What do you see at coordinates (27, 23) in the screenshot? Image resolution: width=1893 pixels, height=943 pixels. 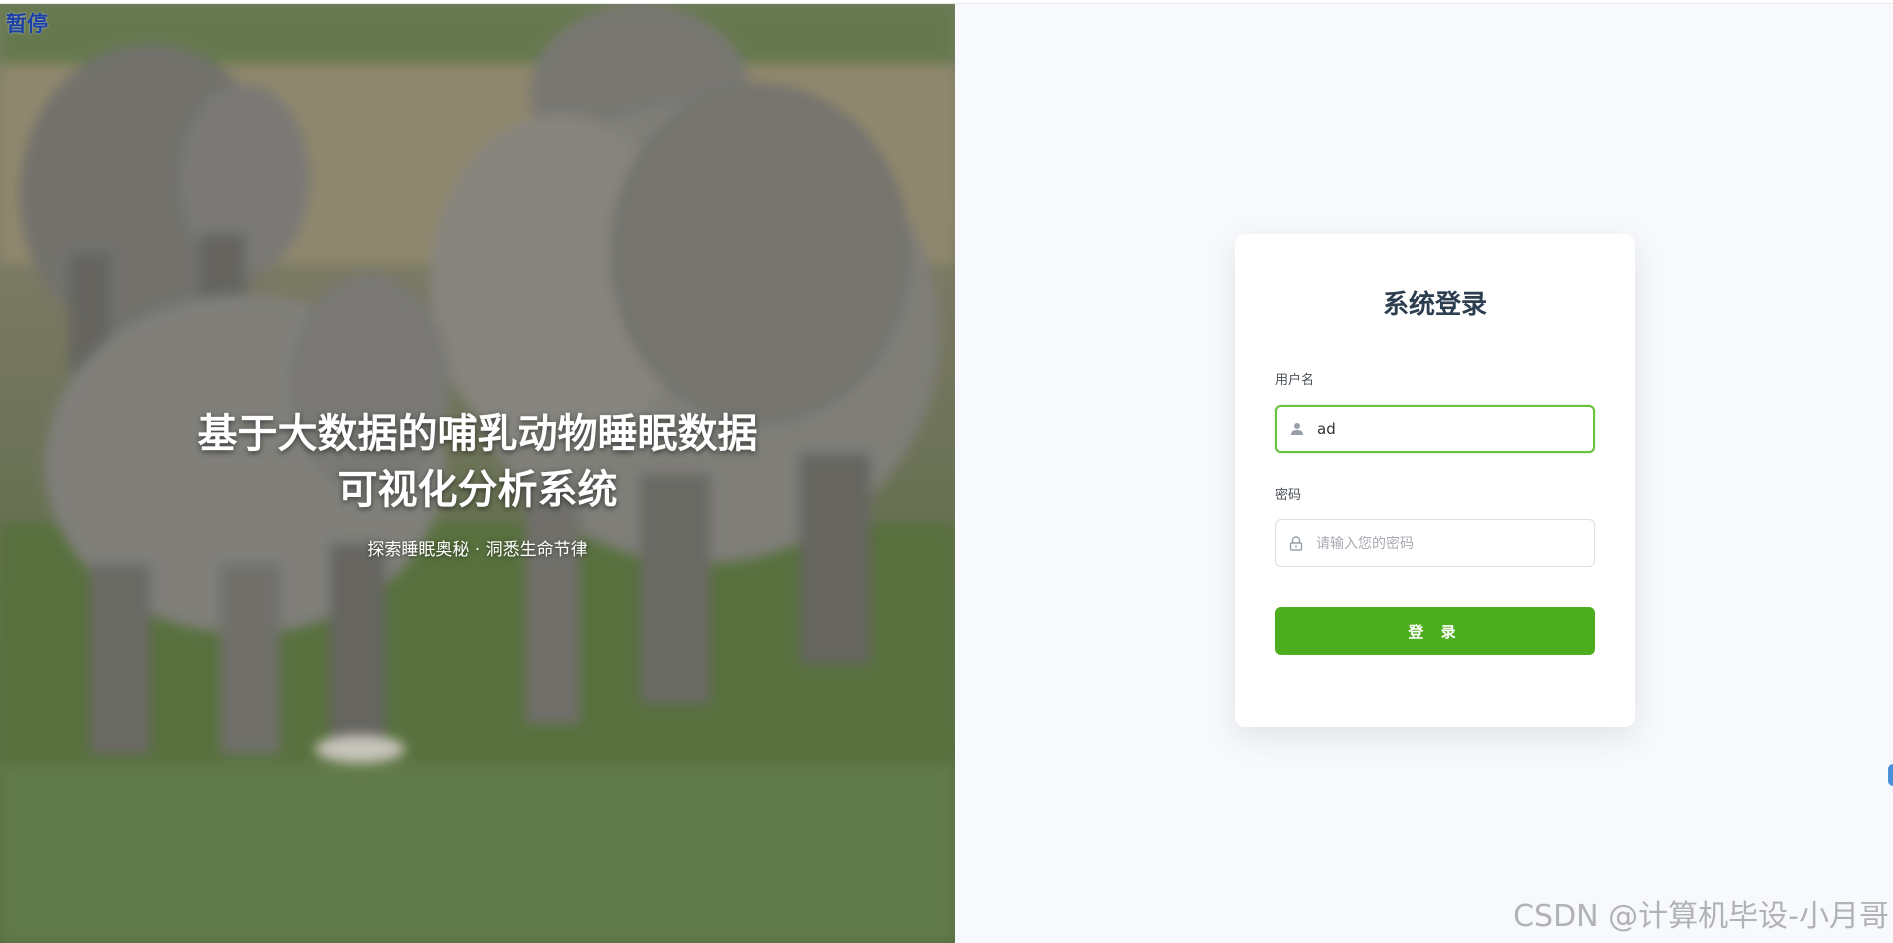 I see `video-pause-indicator: 暂停` at bounding box center [27, 23].